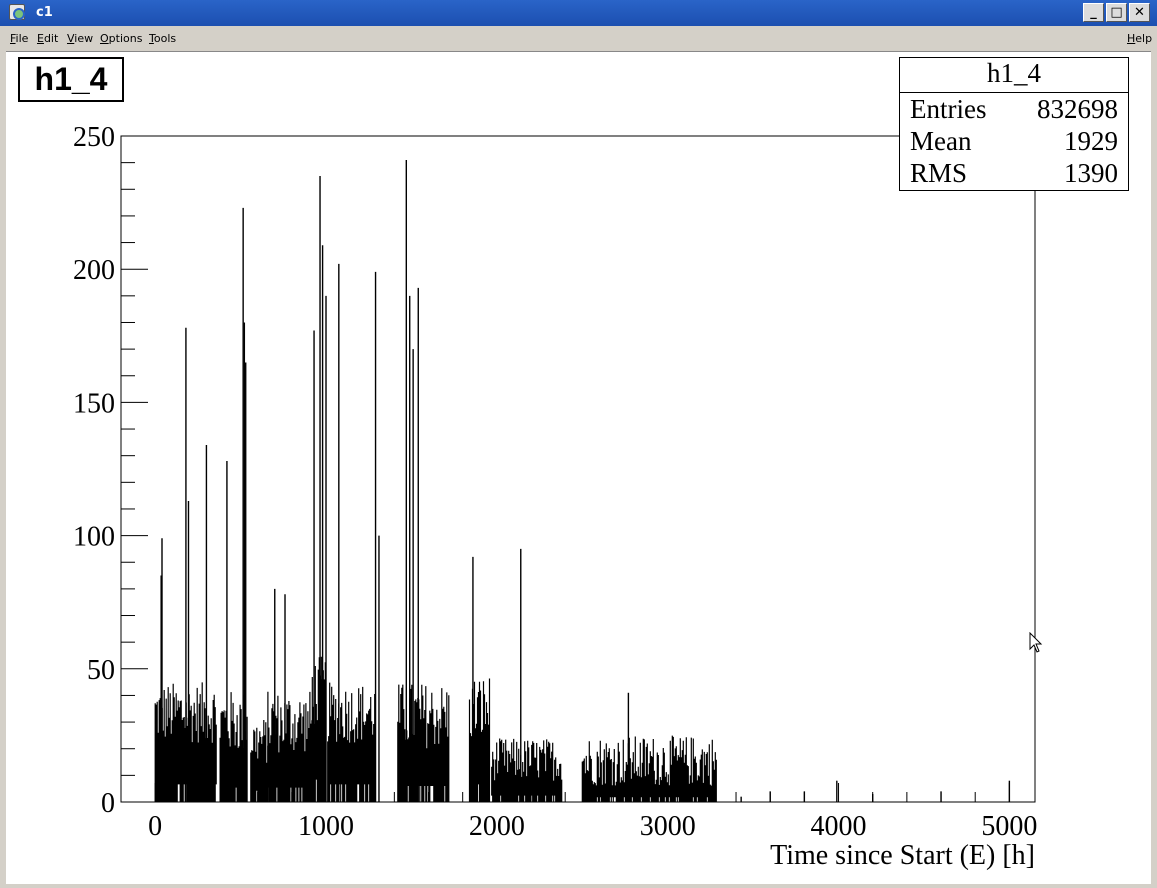 This screenshot has height=888, width=1157. Describe the element at coordinates (948, 109) in the screenshot. I see `stats-label: Entries` at that location.